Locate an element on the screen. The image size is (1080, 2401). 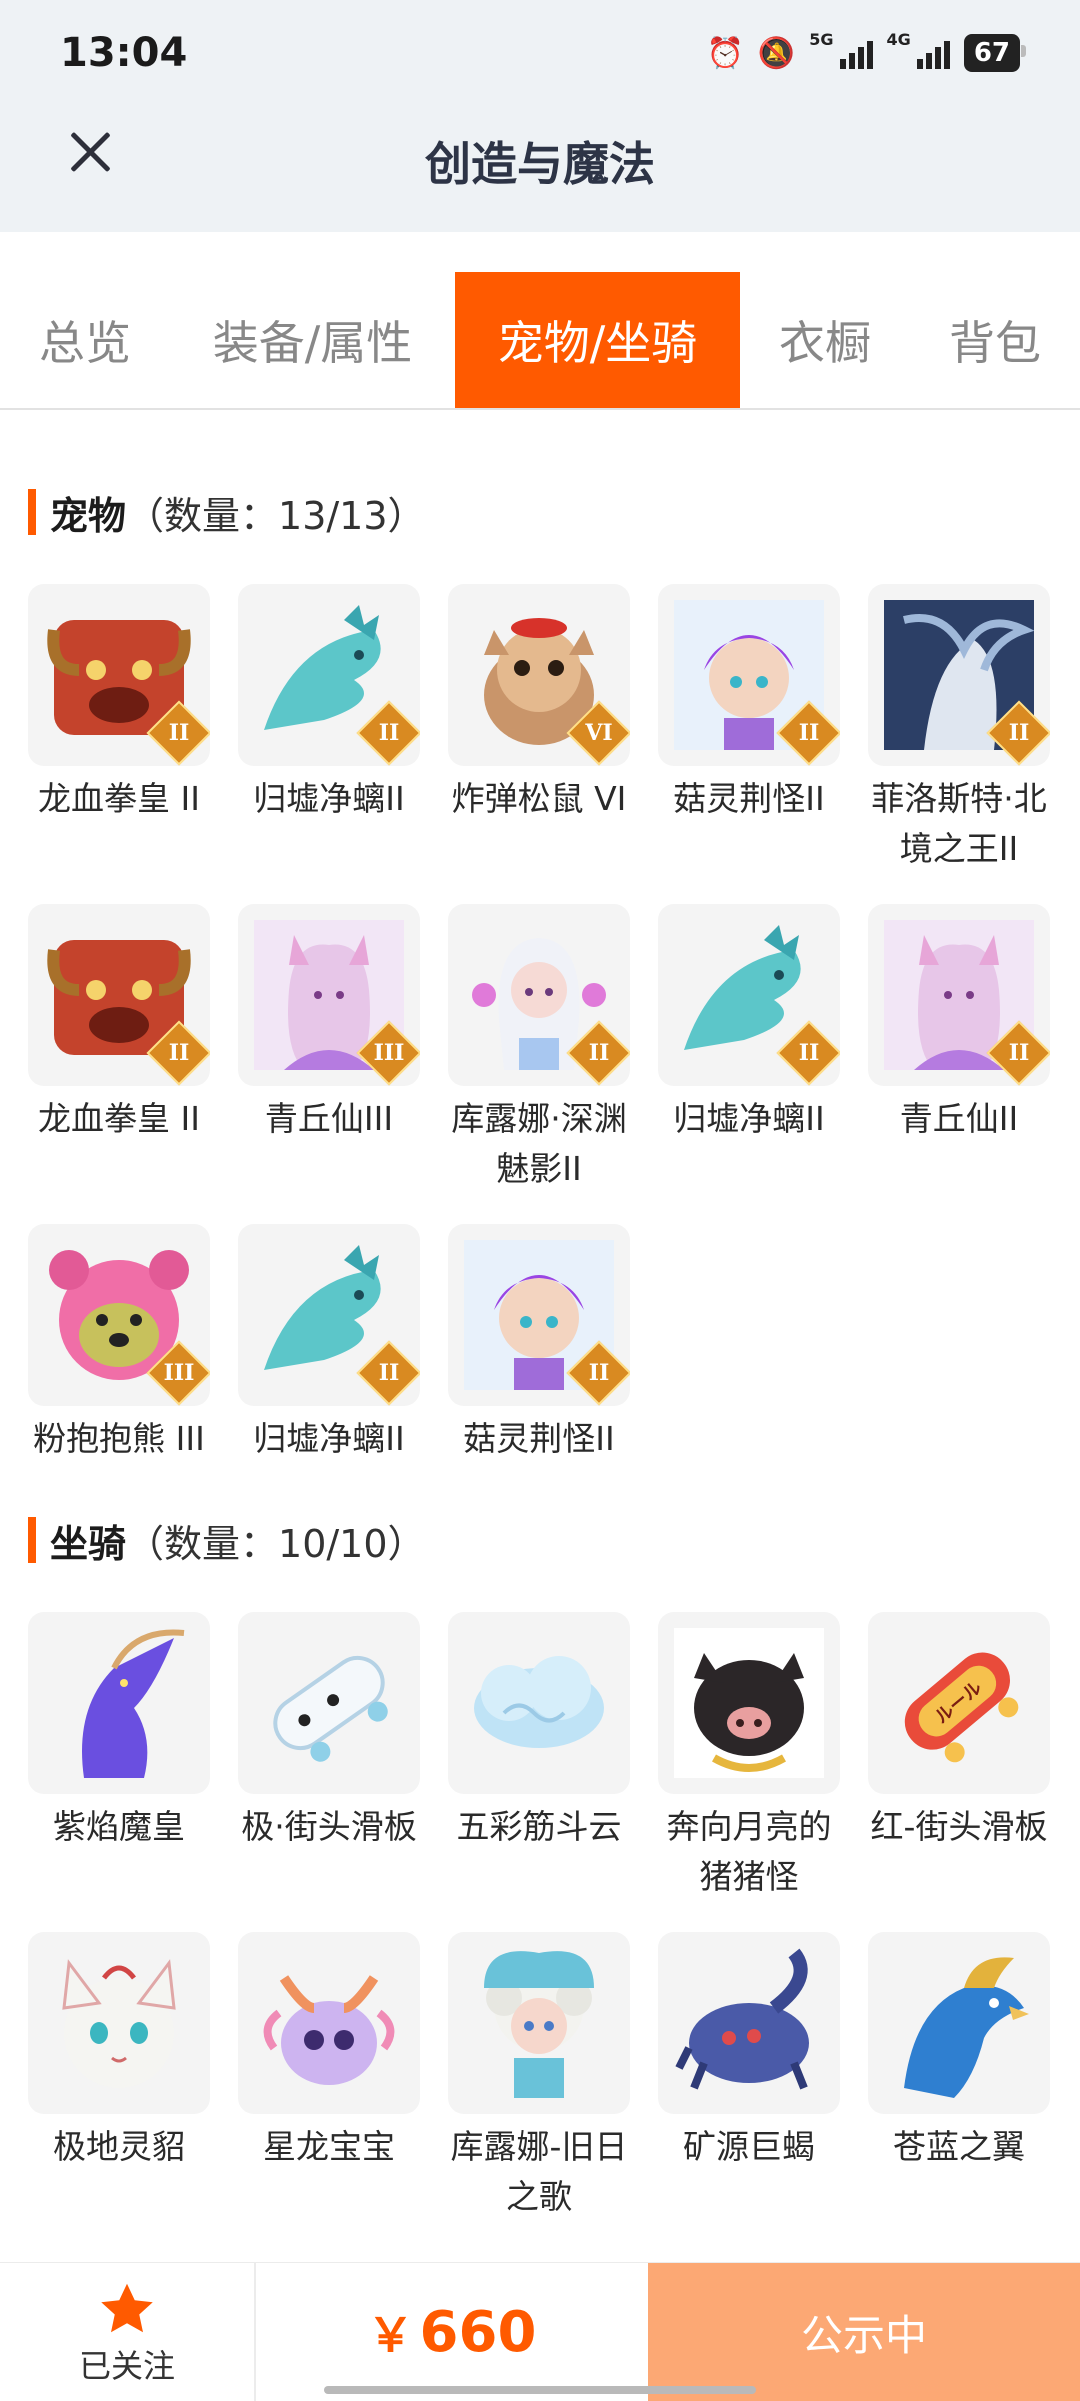
item-name: 青丘仙II is located at coordinates (959, 1118).